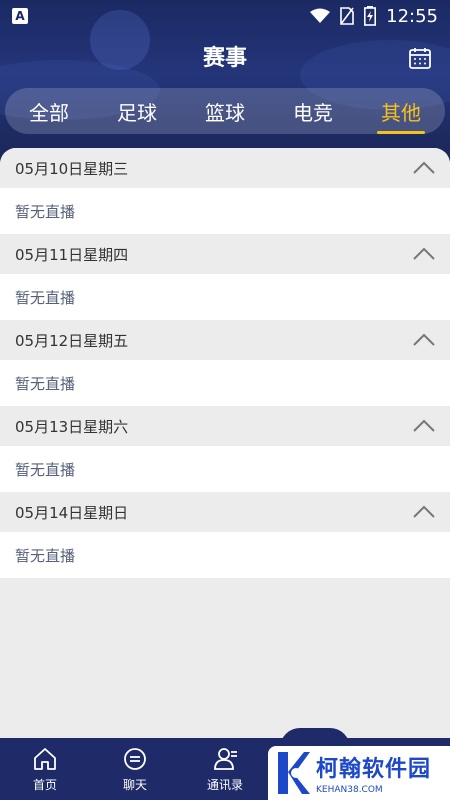  I want to click on tab-esports: 电竞, so click(313, 111).